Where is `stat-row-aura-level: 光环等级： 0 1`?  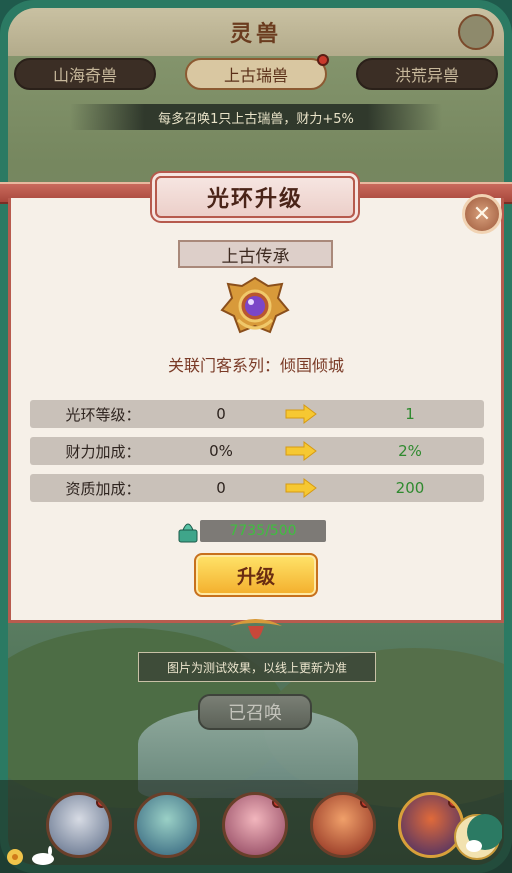
stat-row-aura-level: 光环等级： 0 1 is located at coordinates (257, 414).